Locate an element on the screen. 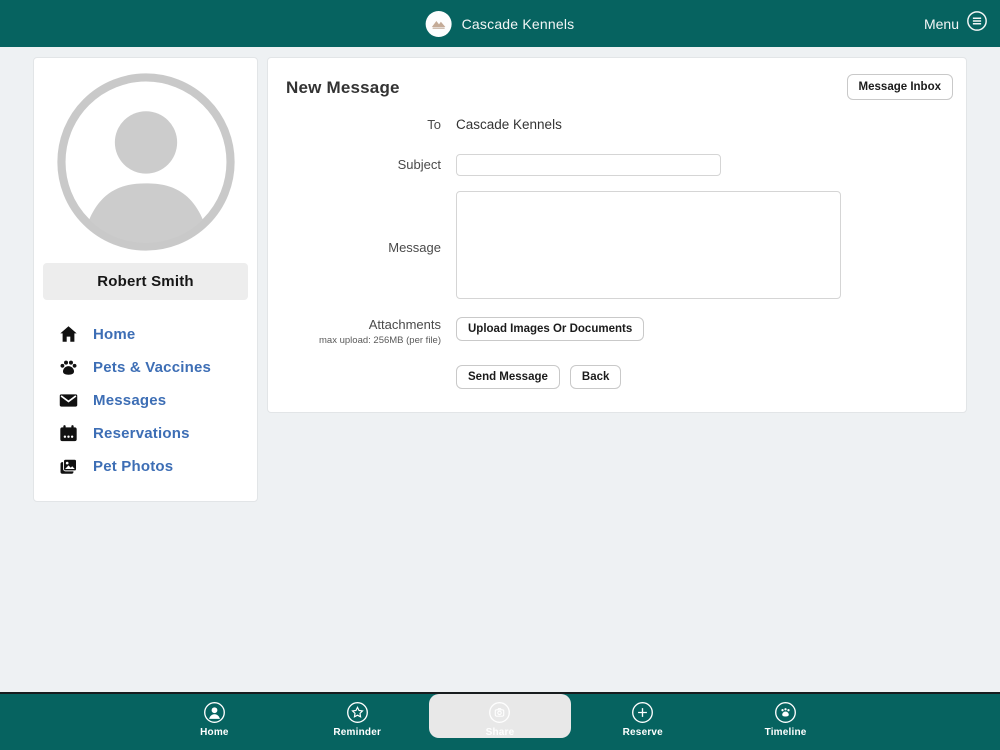  message-inbox-button: Message Inbox is located at coordinates (899, 87).